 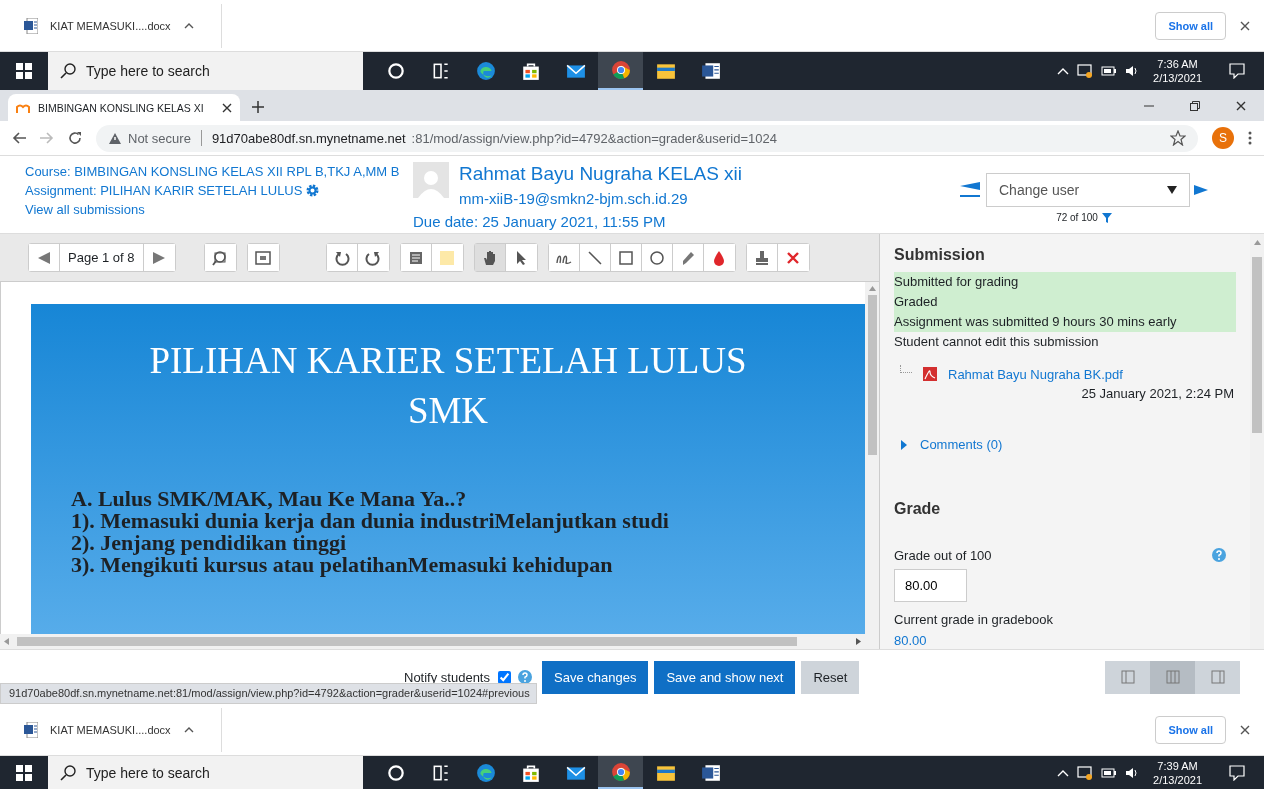 What do you see at coordinates (416, 257) in the screenshot?
I see `comment-button` at bounding box center [416, 257].